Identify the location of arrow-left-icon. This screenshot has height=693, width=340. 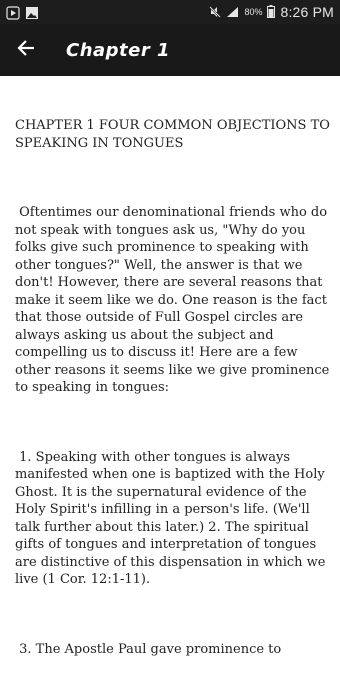
(26, 50).